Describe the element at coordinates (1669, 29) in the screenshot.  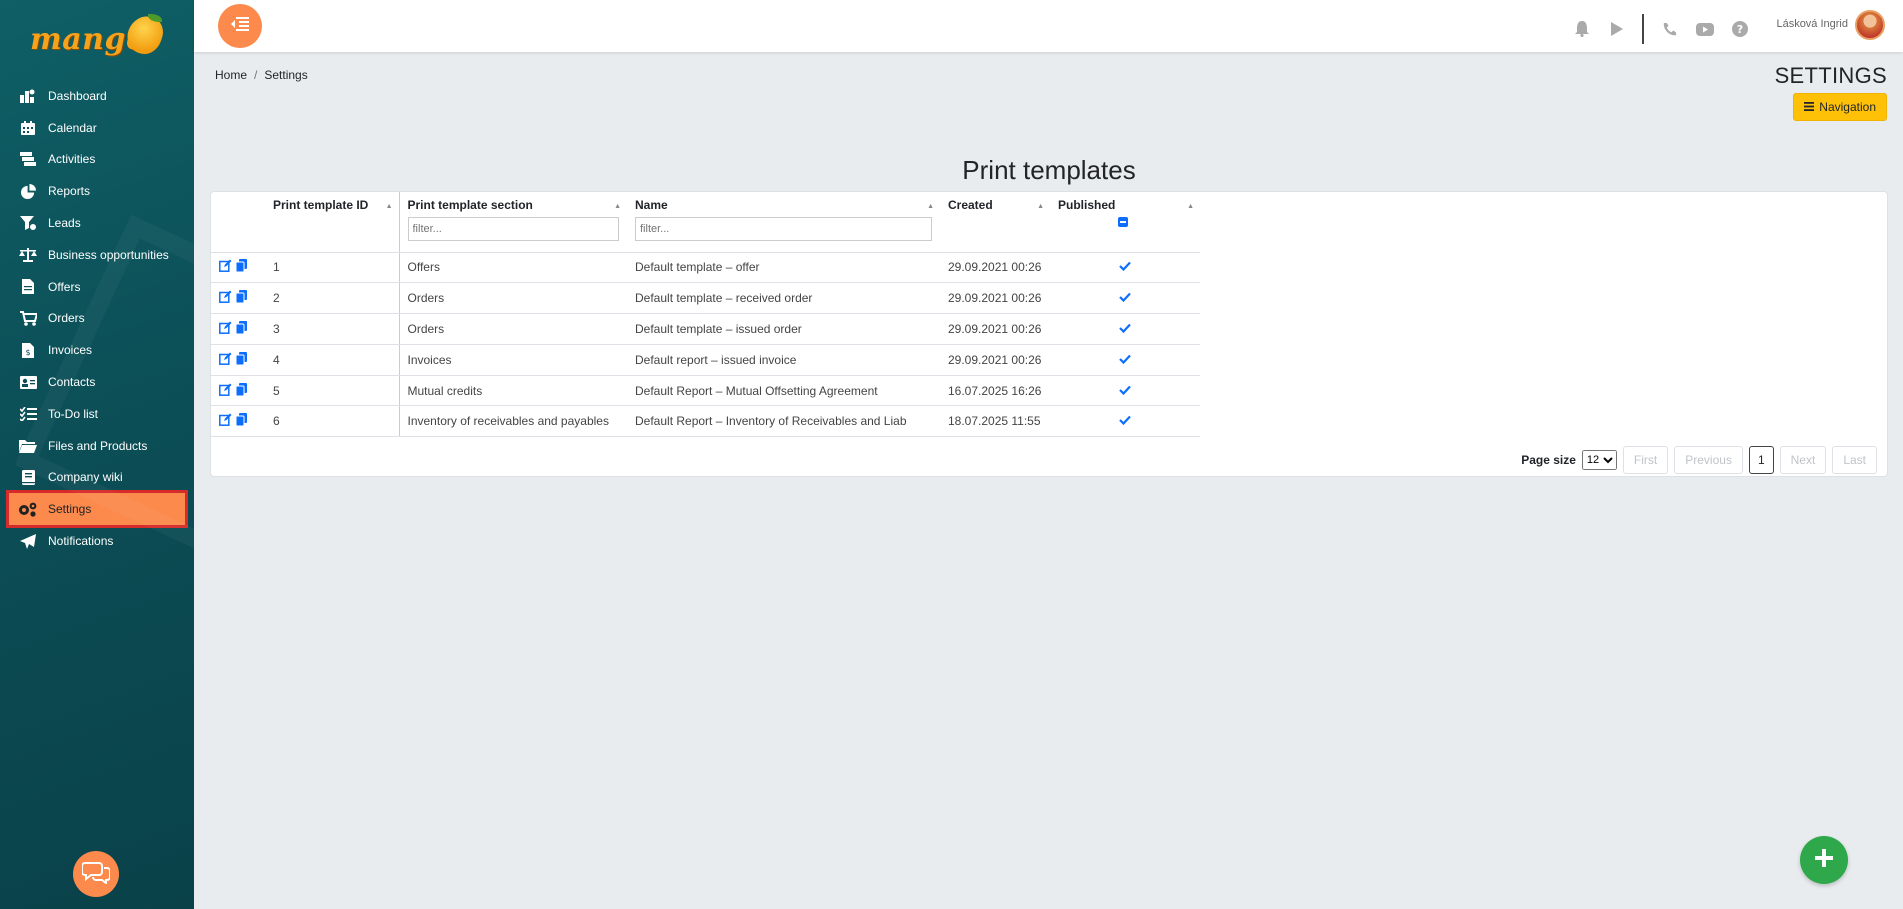
I see `phone-icon` at that location.